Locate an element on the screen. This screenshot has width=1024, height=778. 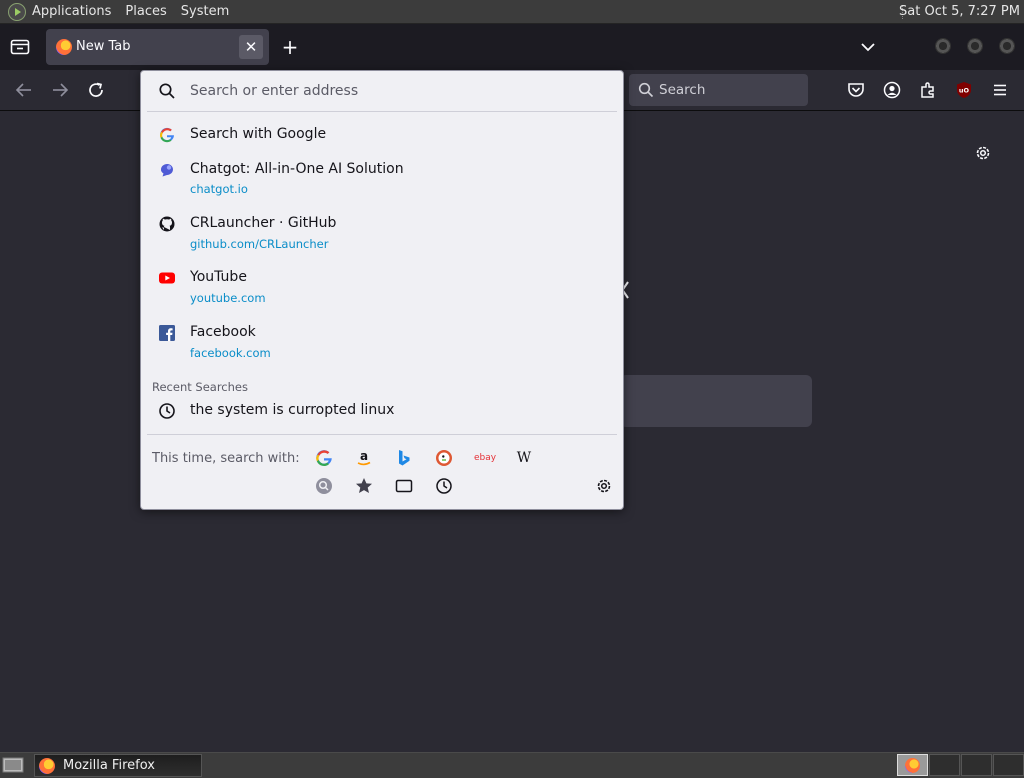
distro-logo-icon is located at coordinates (17, 11).